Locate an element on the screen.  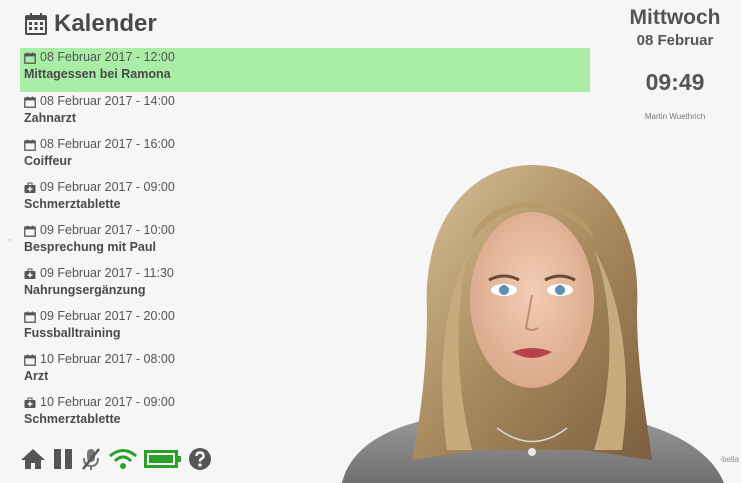
home-icon is located at coordinates (33, 461).